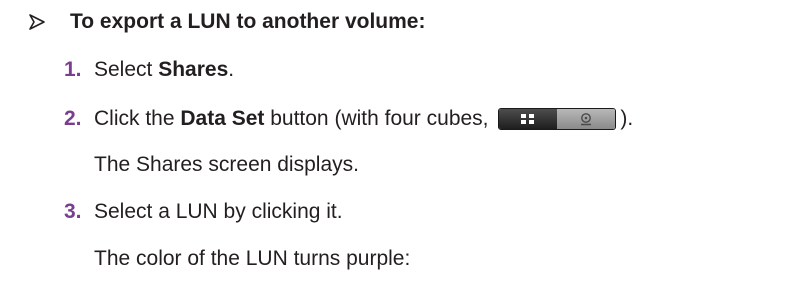 The height and width of the screenshot is (301, 787). What do you see at coordinates (252, 258) in the screenshot?
I see `step-3-result: The color of the LUN turns purple:` at bounding box center [252, 258].